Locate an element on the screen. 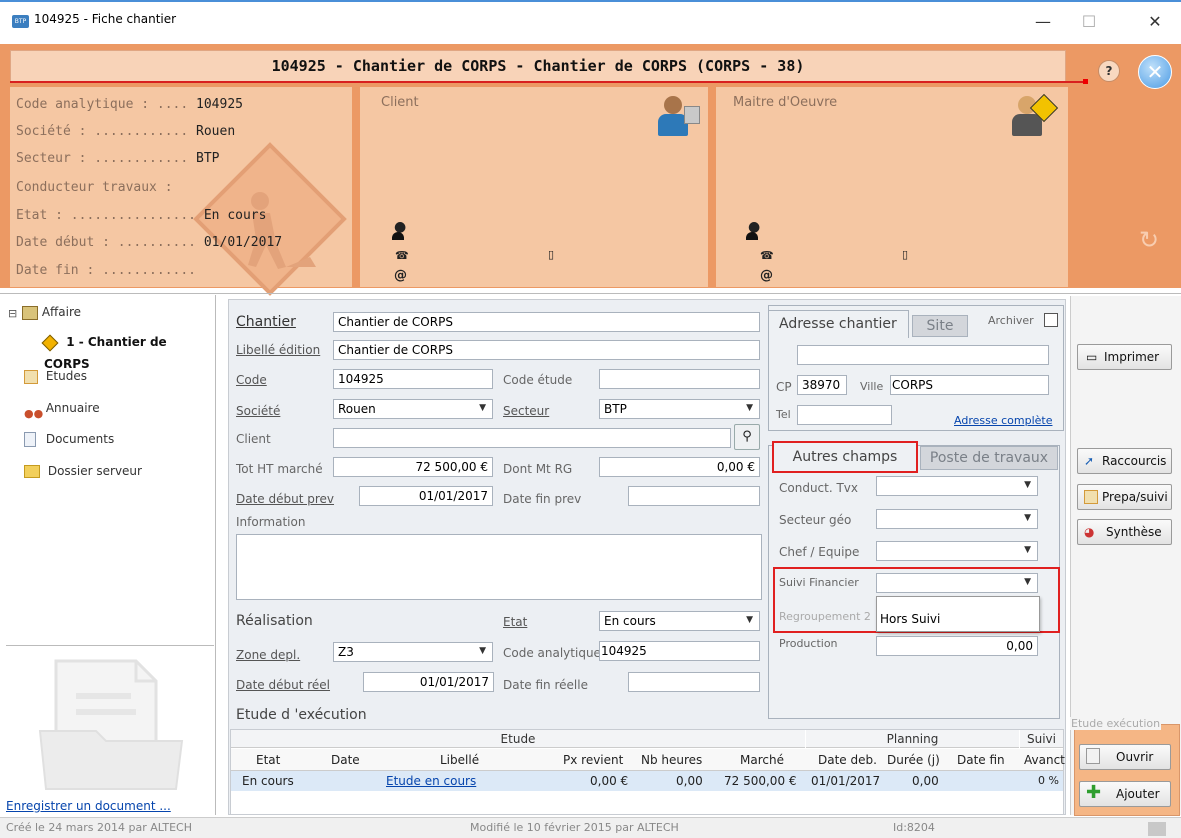 Image resolution: width=1181 pixels, height=838 pixels. th-px-revient: Px revient is located at coordinates (593, 760).